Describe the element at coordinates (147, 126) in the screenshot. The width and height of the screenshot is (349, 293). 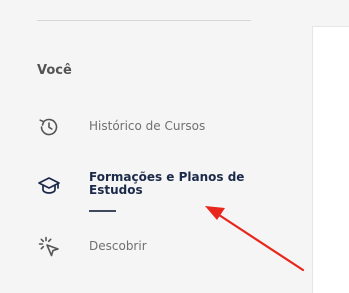
I see `sidebar-item-label: Histórico de Cursos` at that location.